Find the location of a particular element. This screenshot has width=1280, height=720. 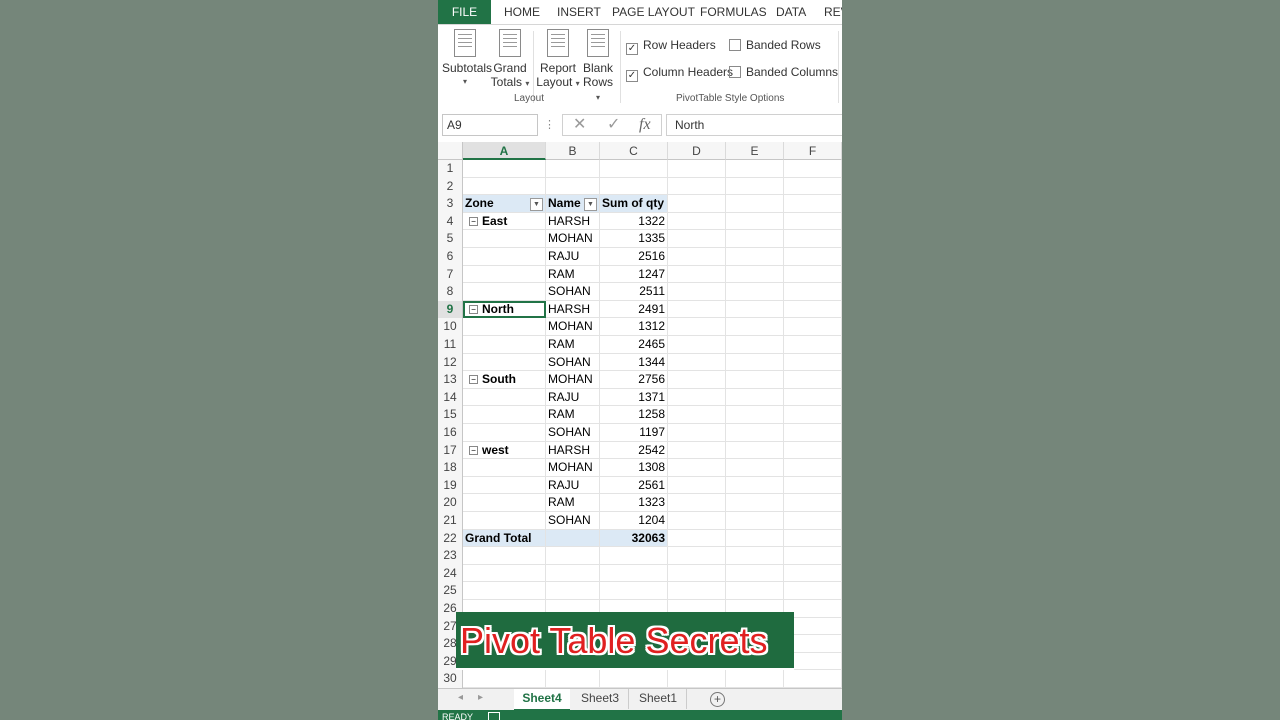

tab-review: REV is located at coordinates (833, 12).